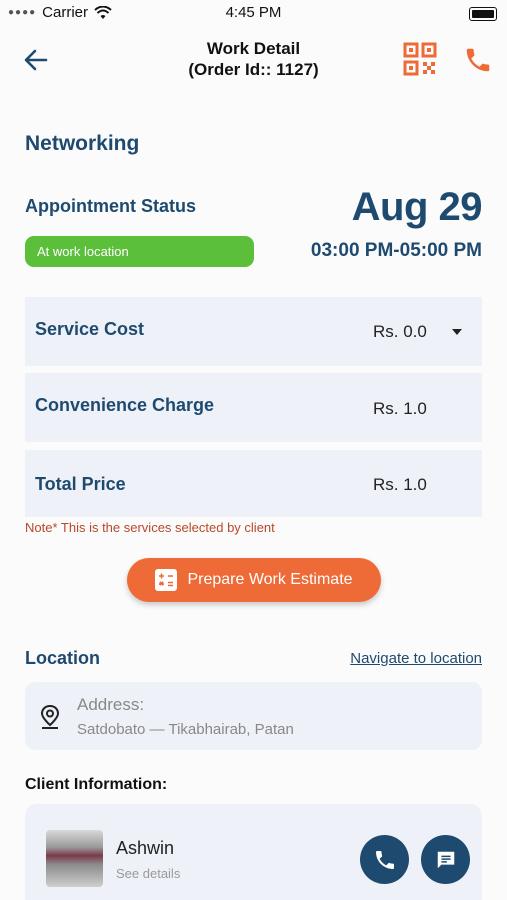 This screenshot has width=507, height=900. Describe the element at coordinates (457, 332) in the screenshot. I see `dropdown-caret-icon` at that location.